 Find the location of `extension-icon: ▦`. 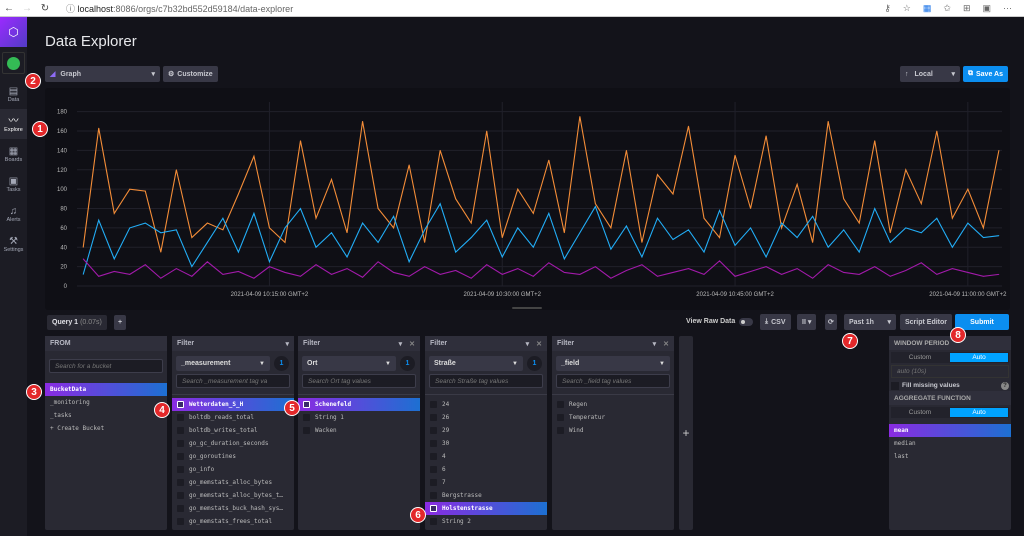

extension-icon: ▦ is located at coordinates (927, 8).